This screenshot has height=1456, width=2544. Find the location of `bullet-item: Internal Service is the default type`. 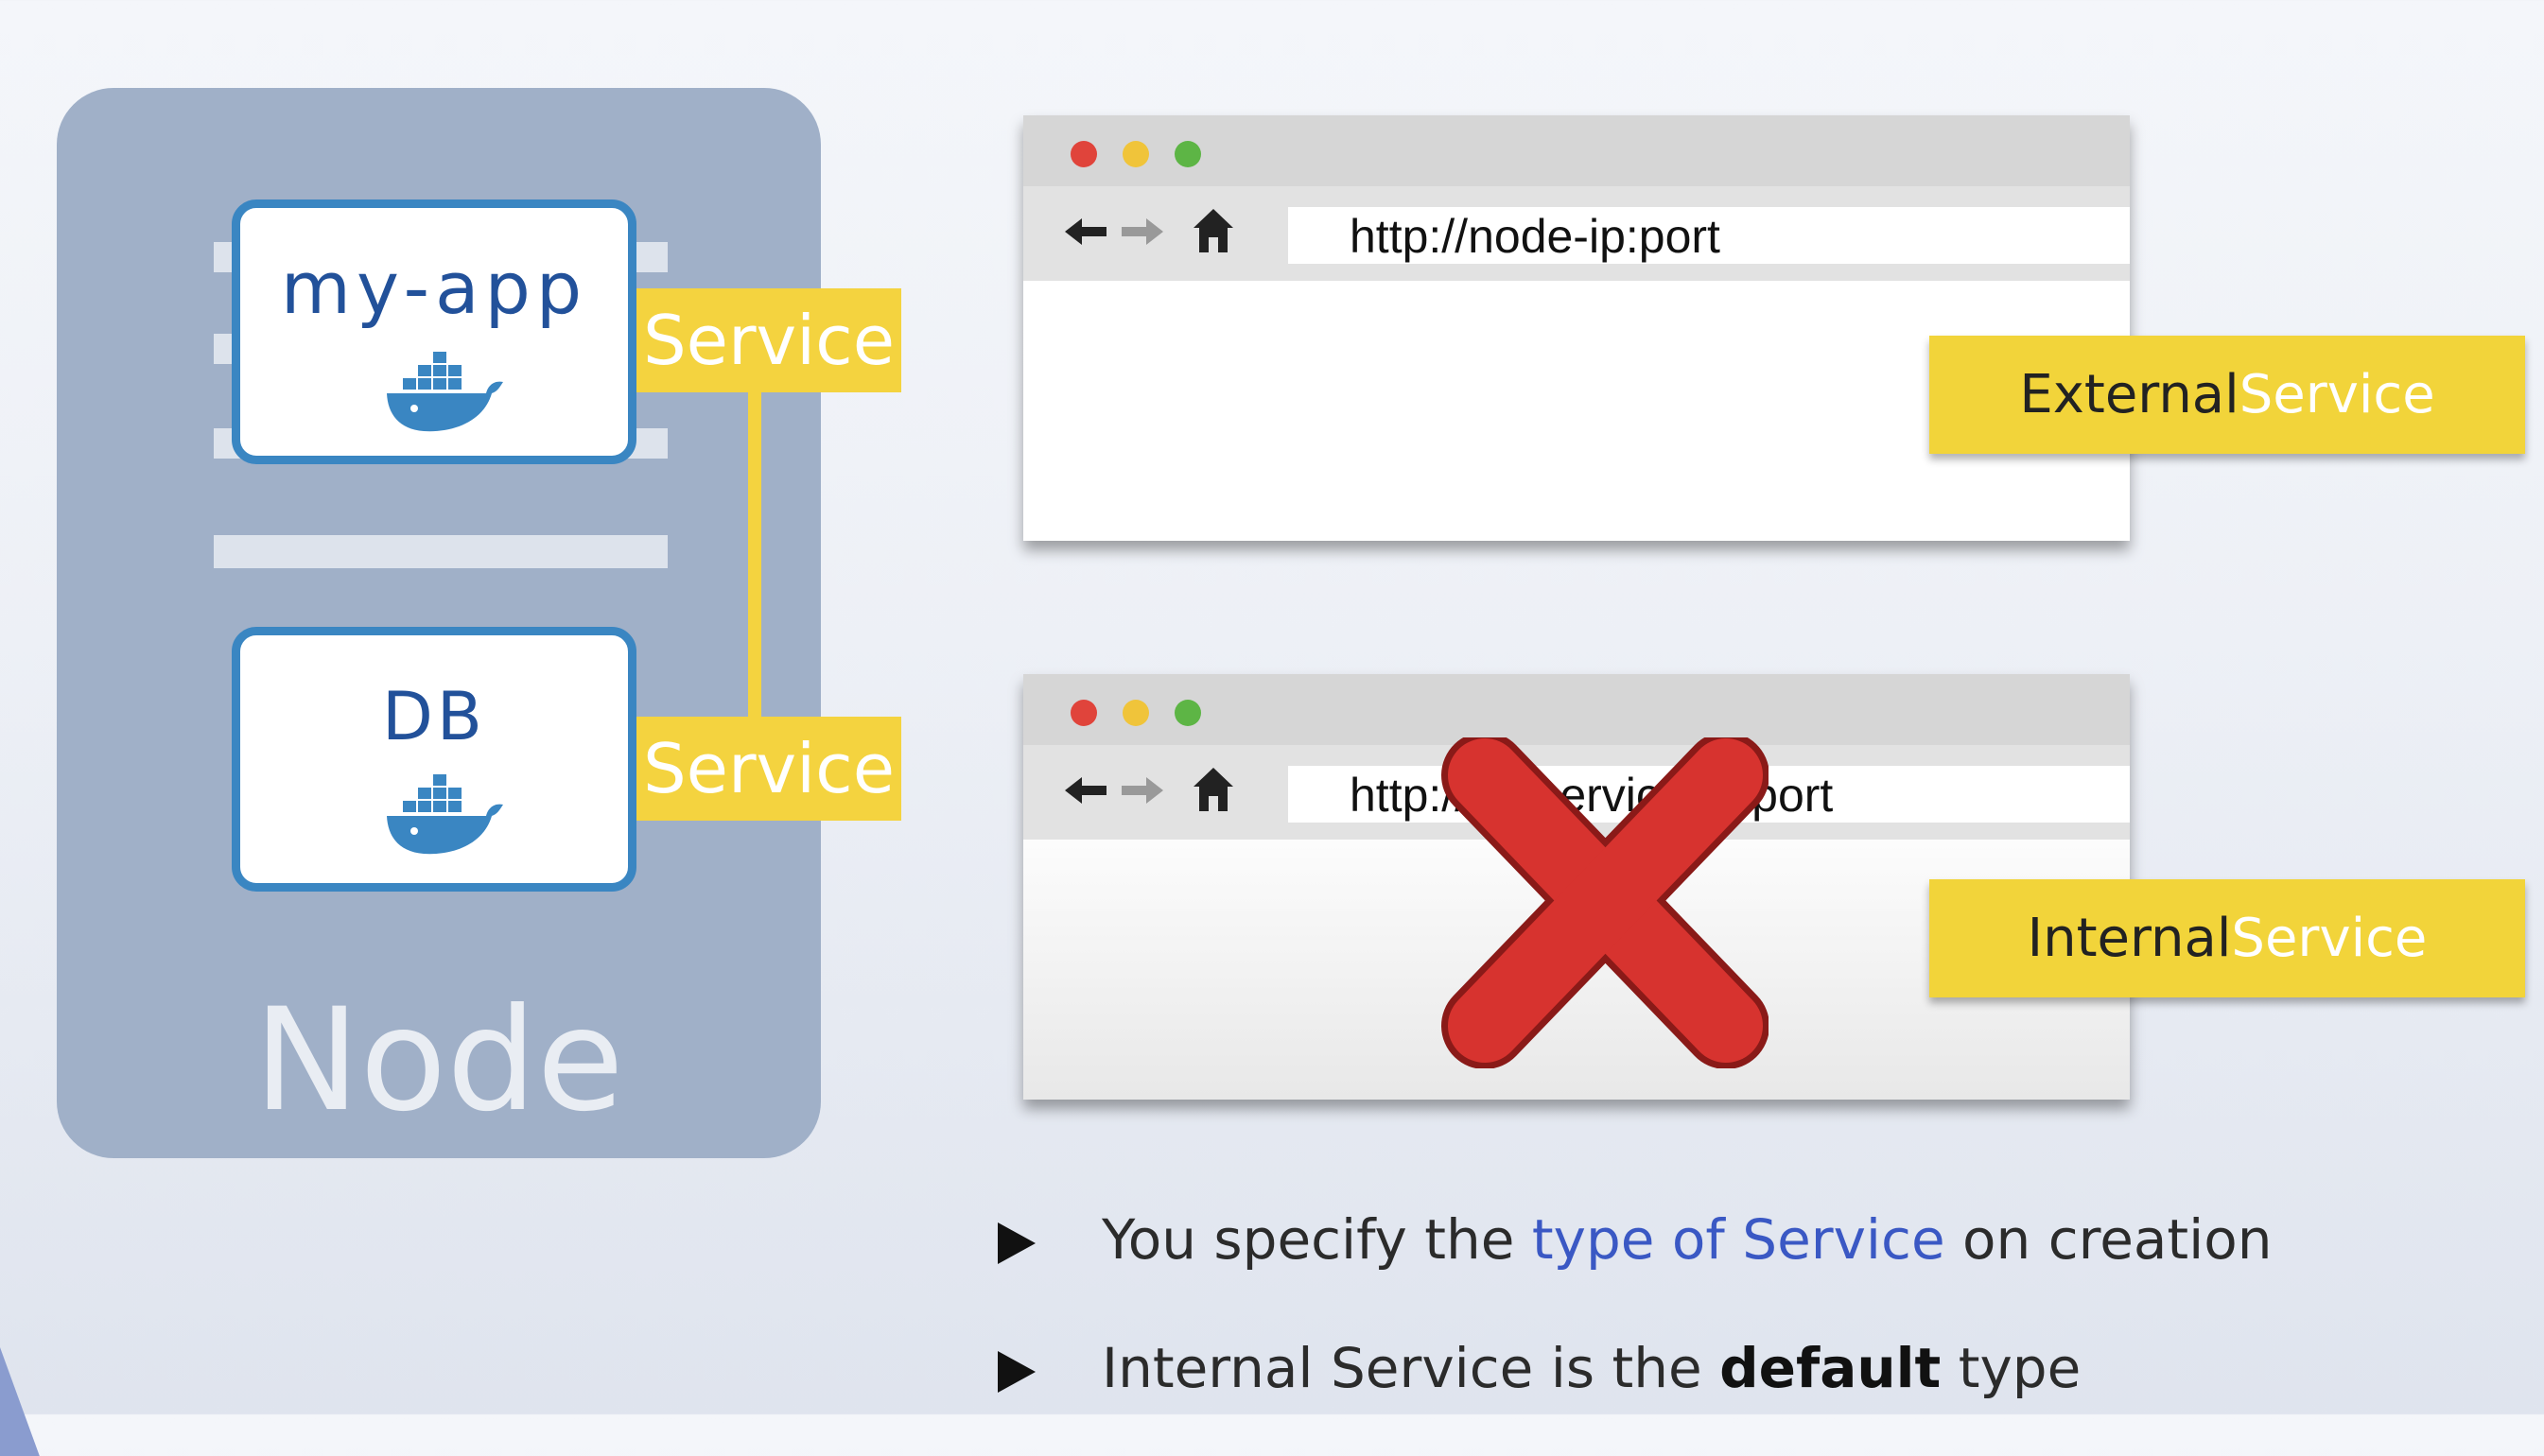

bullet-item: Internal Service is the default type is located at coordinates (1539, 1368).